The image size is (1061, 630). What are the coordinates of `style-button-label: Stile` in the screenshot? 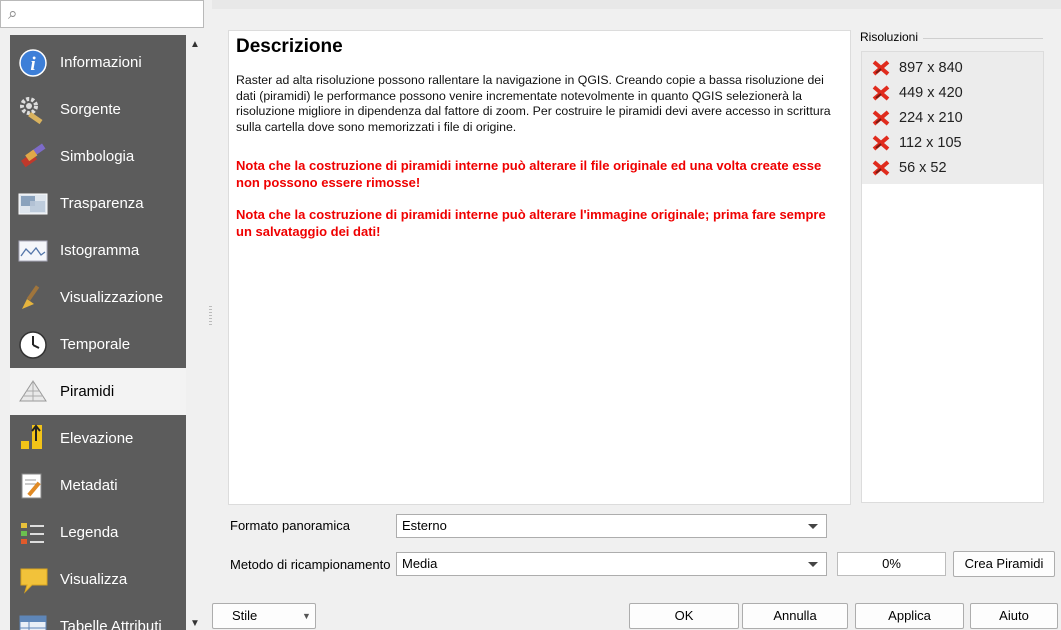 It's located at (245, 615).